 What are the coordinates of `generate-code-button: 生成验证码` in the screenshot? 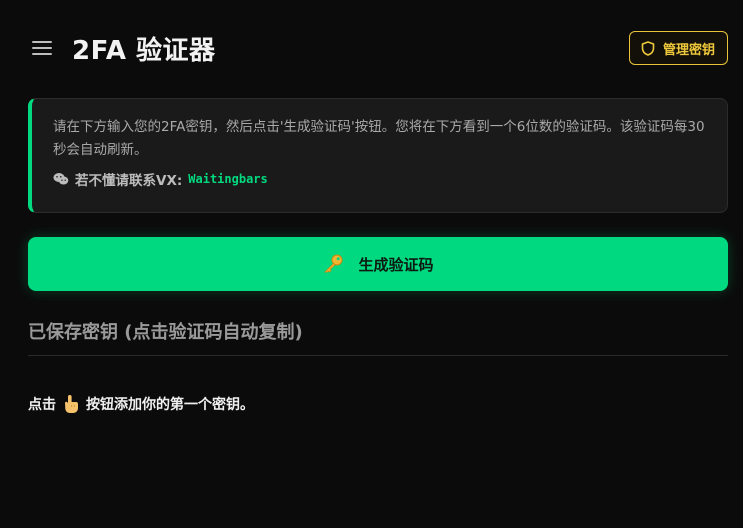 It's located at (378, 264).